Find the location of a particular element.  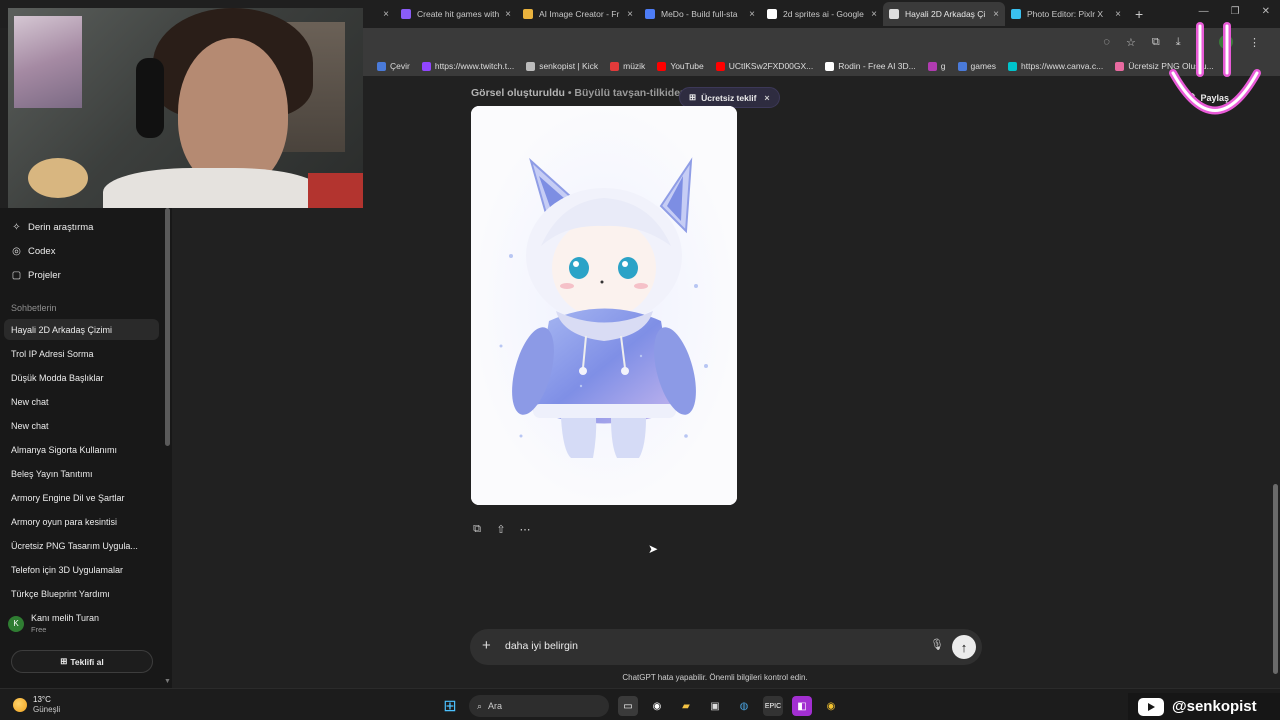

epic-games-icon: EPIC is located at coordinates (773, 706).